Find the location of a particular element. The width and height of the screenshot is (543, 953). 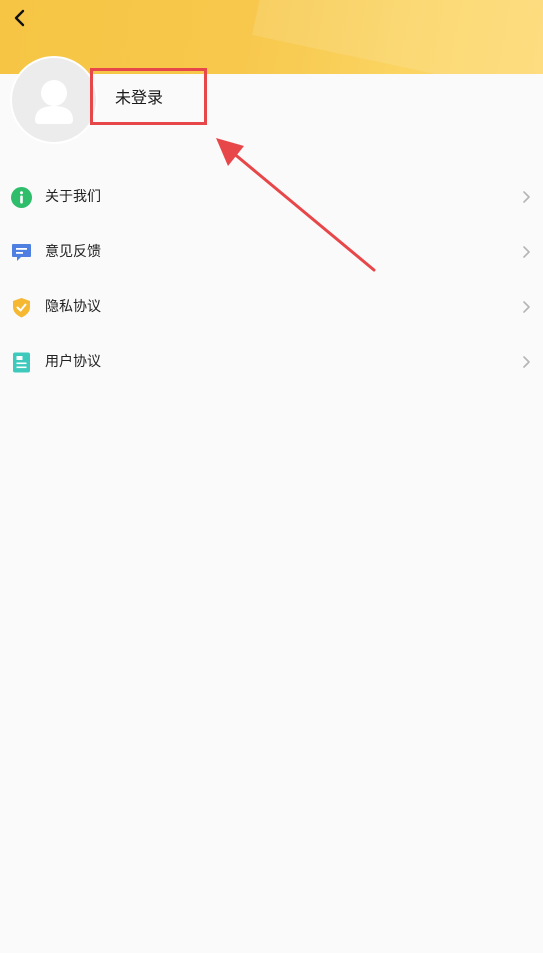

back-button is located at coordinates (20, 18).